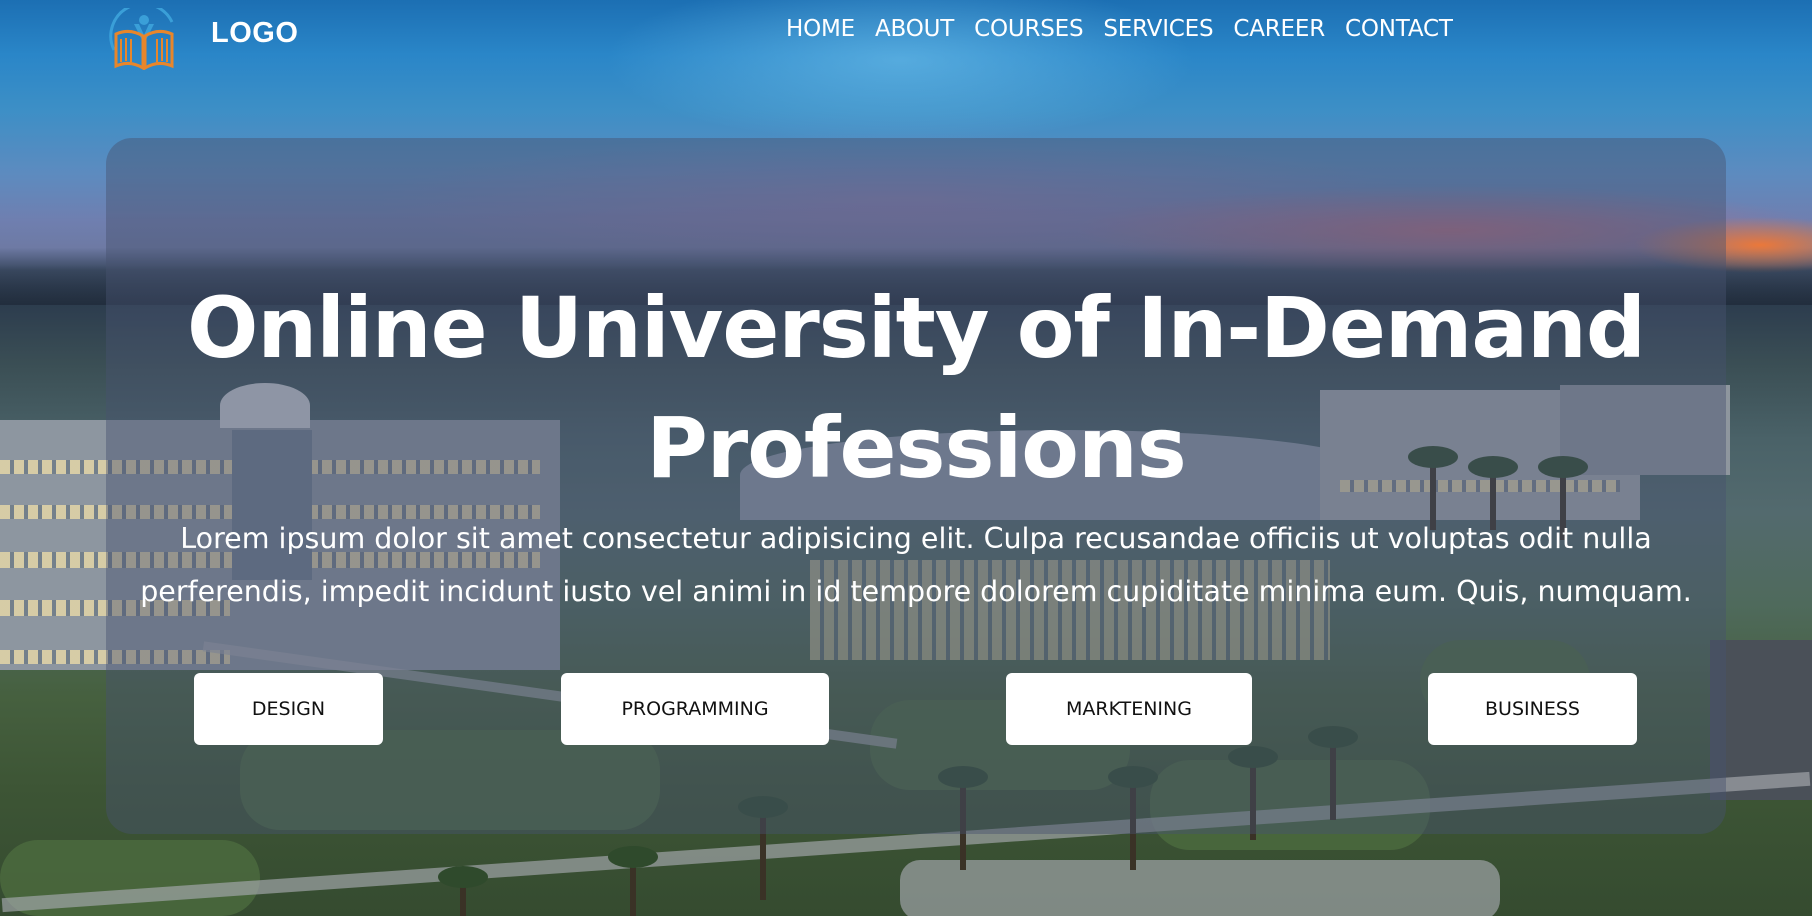  I want to click on nav-link-contact: CONTACT, so click(1399, 29).